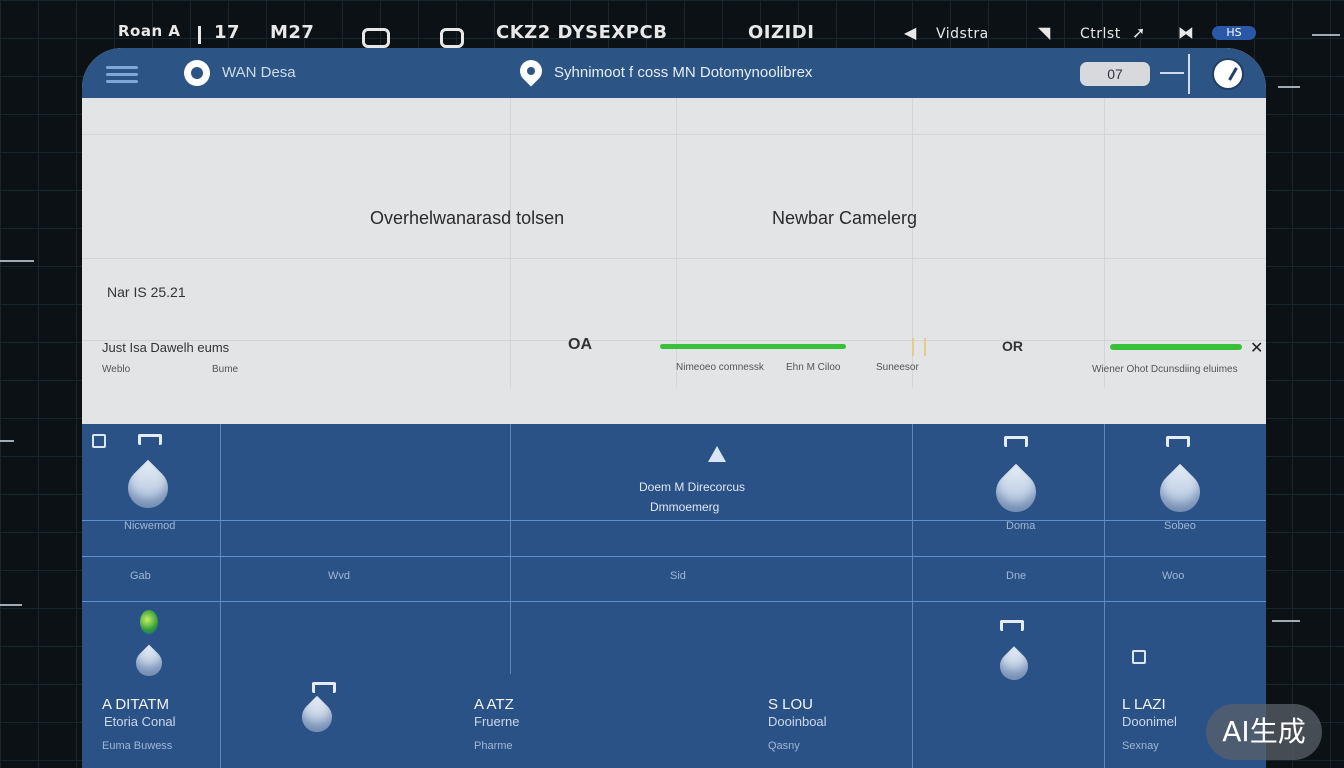  I want to click on tile-subtitle: Doonimel, so click(1149, 721).